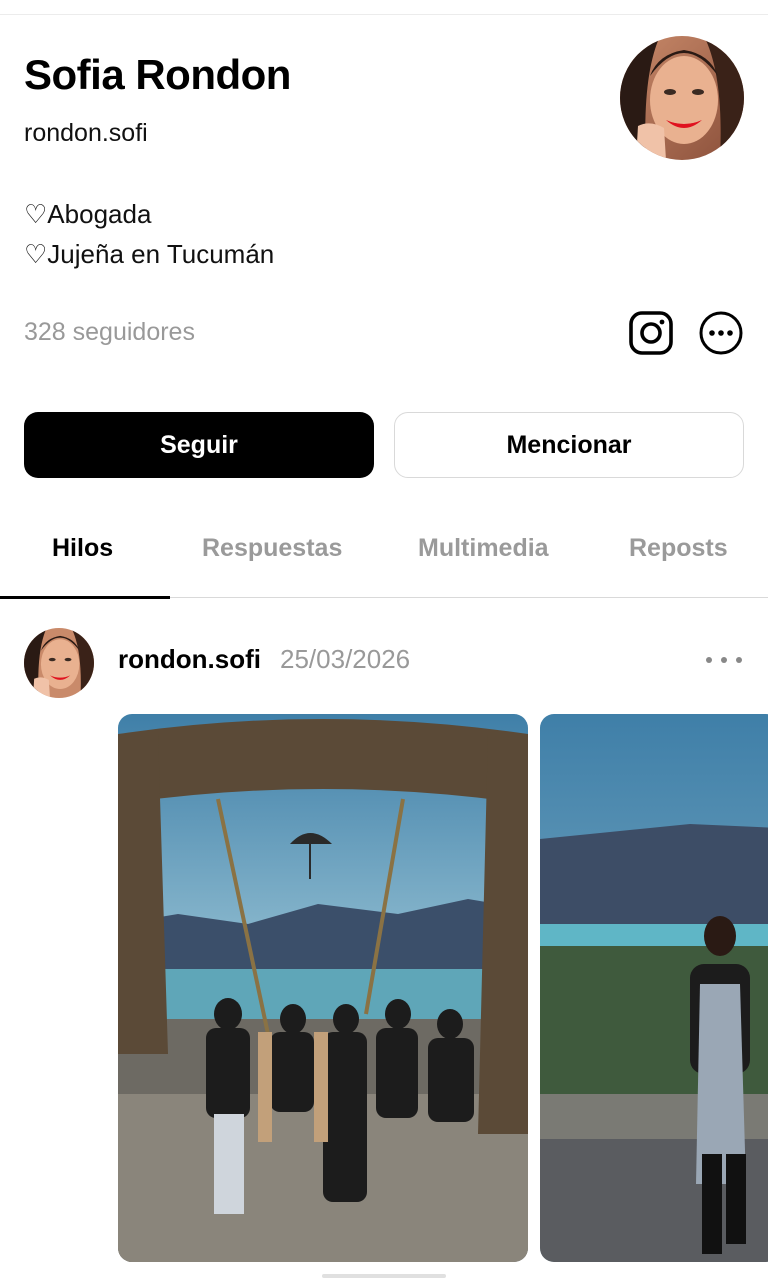 The image size is (768, 1278). Describe the element at coordinates (272, 548) in the screenshot. I see `tab-respuestas: Respuestas` at that location.